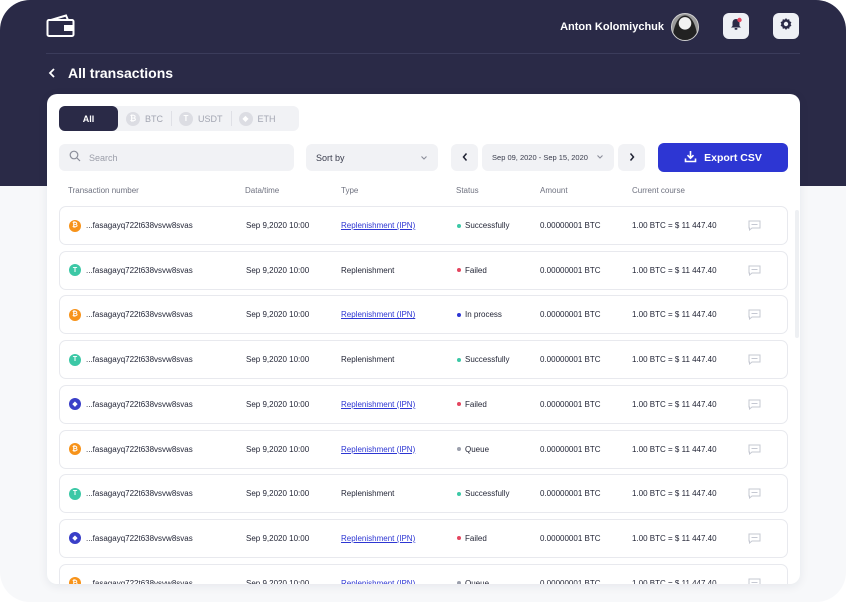  What do you see at coordinates (262, 190) in the screenshot?
I see `column-header: Data/time` at bounding box center [262, 190].